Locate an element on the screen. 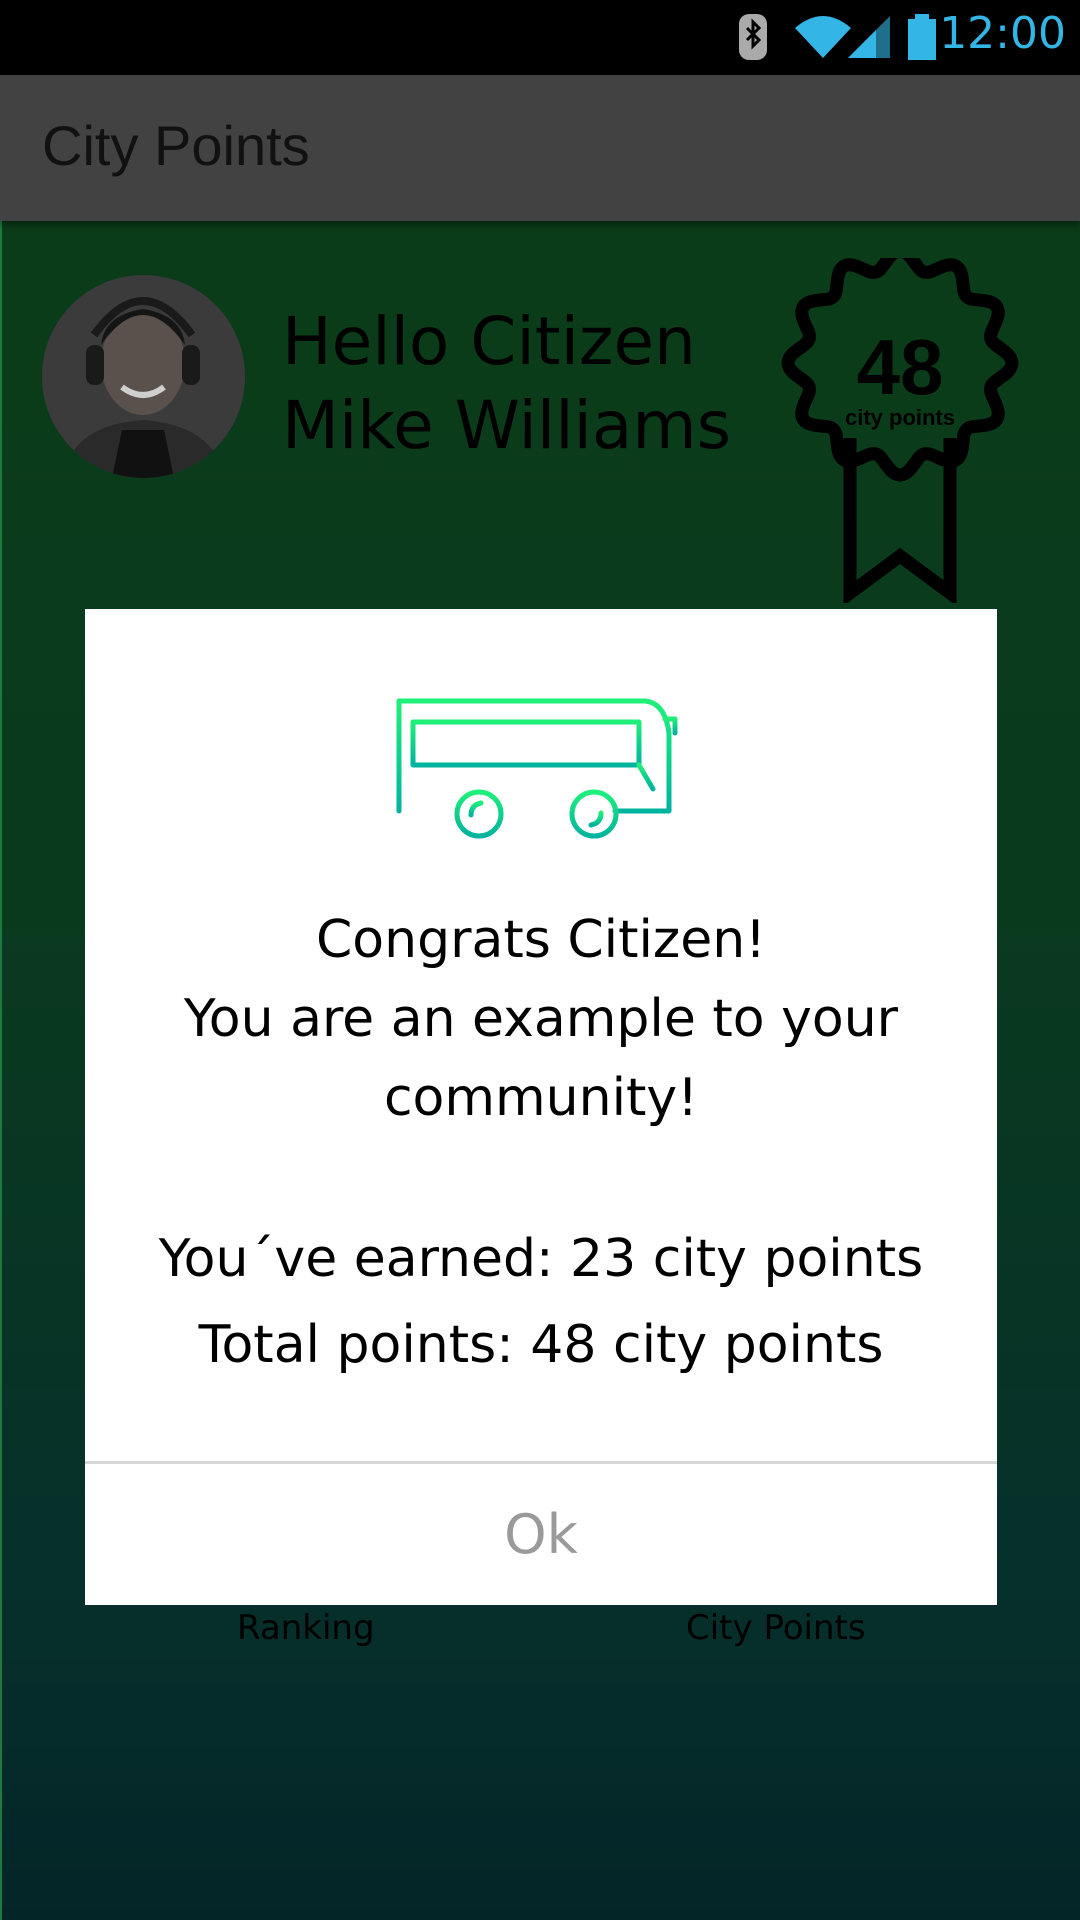  page-title: City Points is located at coordinates (176, 145).